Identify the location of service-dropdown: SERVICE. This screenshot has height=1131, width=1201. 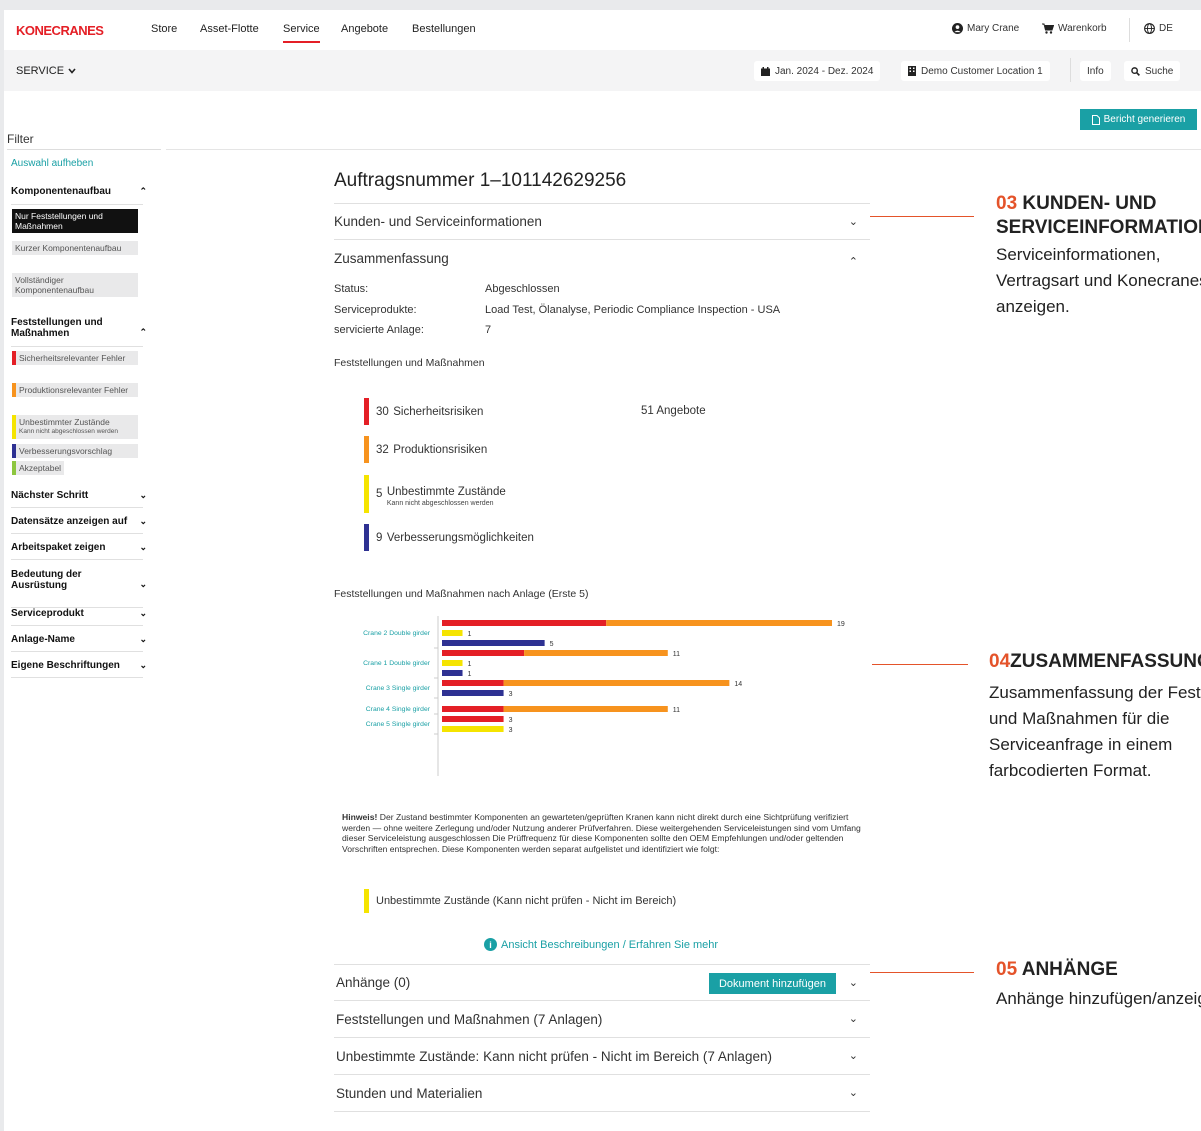
(46, 71).